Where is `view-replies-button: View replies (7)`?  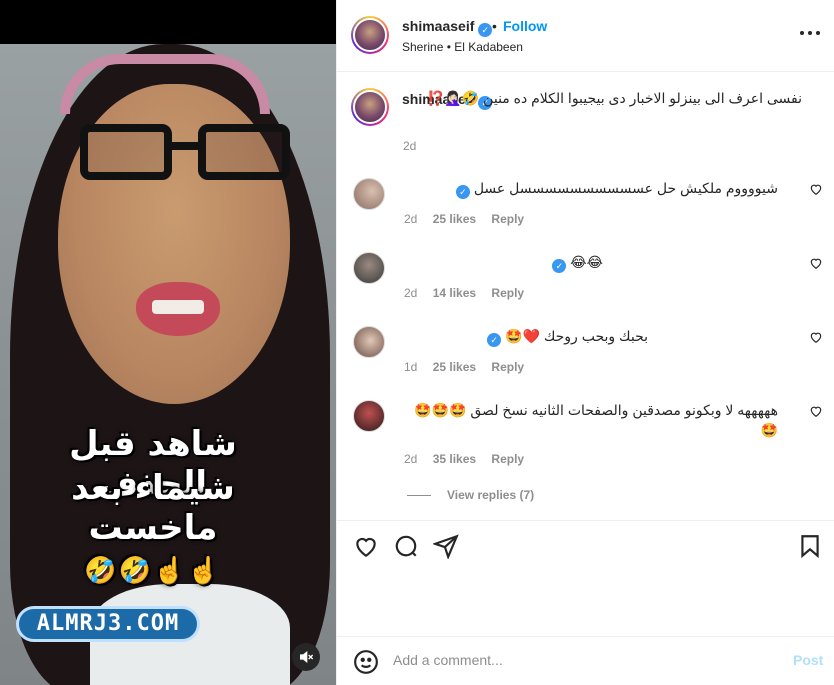
view-replies-button: View replies (7) is located at coordinates (470, 495).